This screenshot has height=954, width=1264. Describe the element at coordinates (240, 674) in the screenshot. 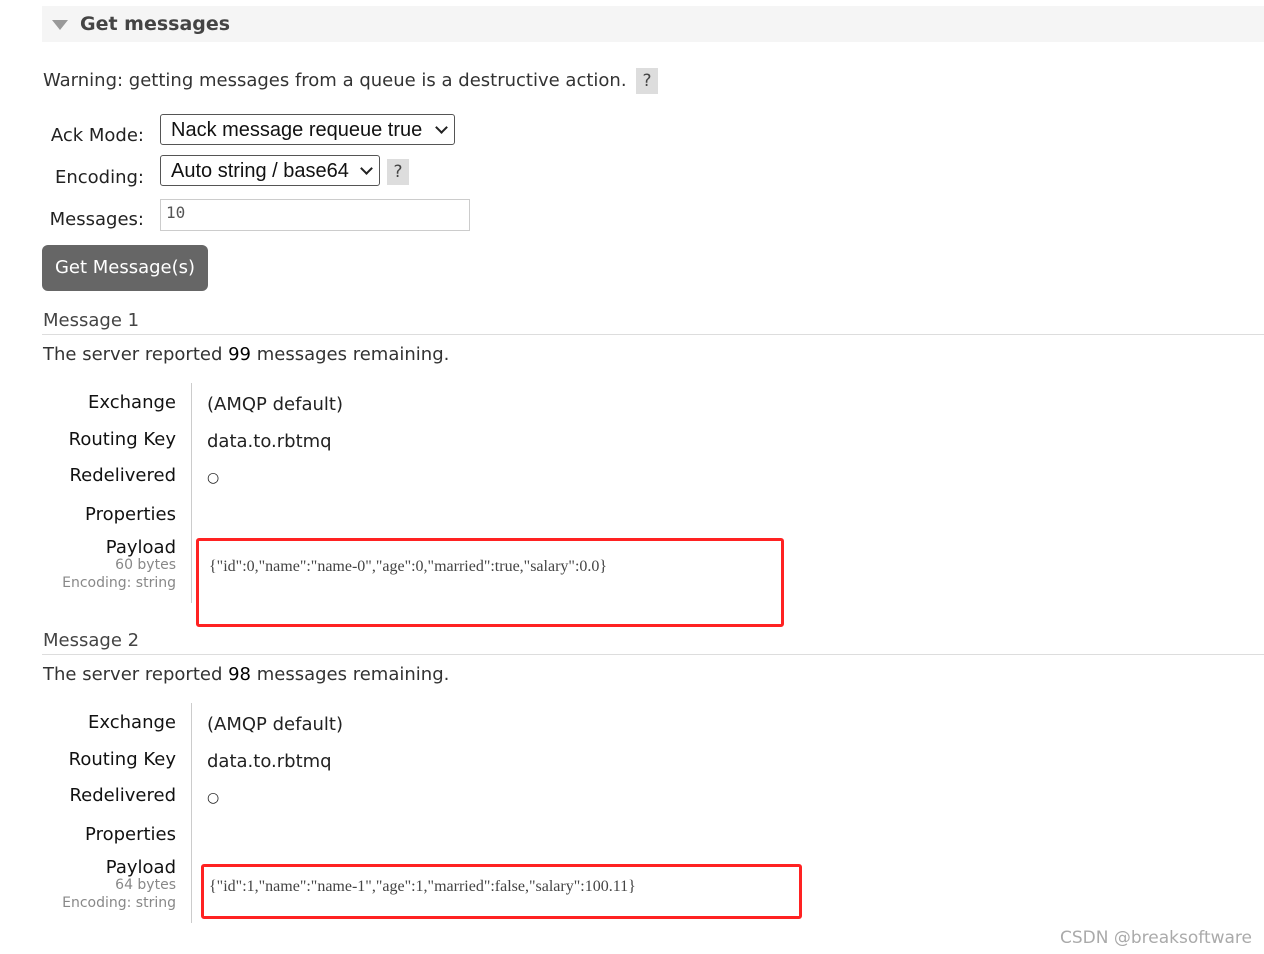

I see `remaining-count: 98` at that location.